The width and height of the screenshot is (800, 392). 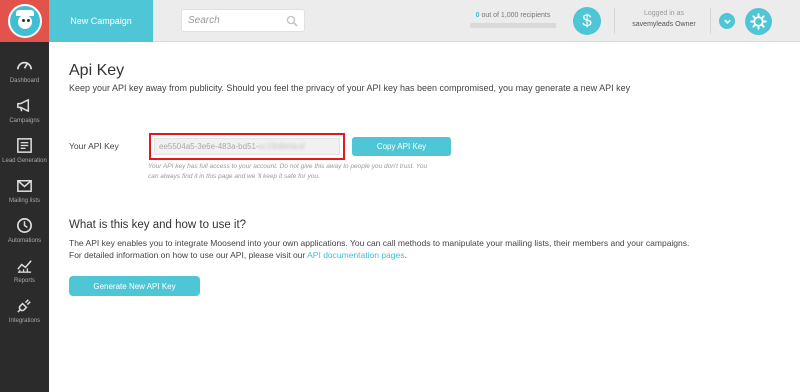 I want to click on section-title: What is this key and how to use it?, so click(x=158, y=225).